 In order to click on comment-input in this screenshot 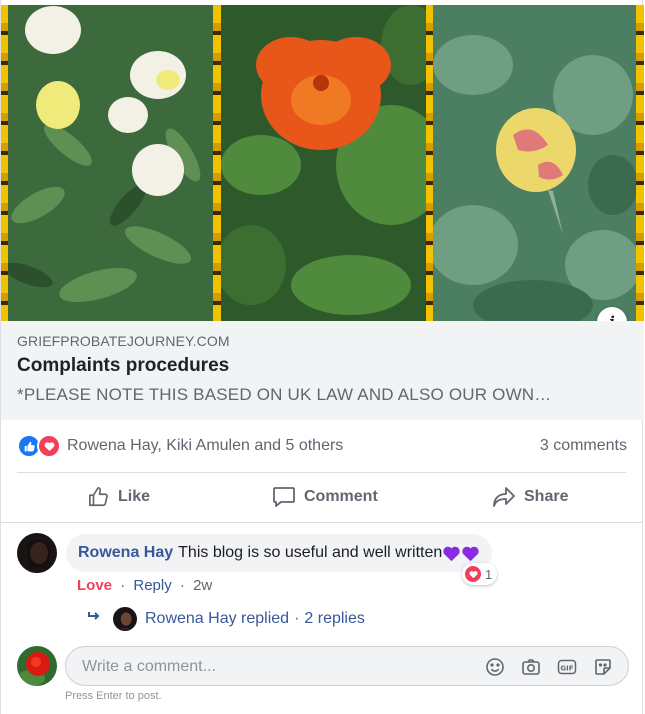, I will do `click(272, 667)`.